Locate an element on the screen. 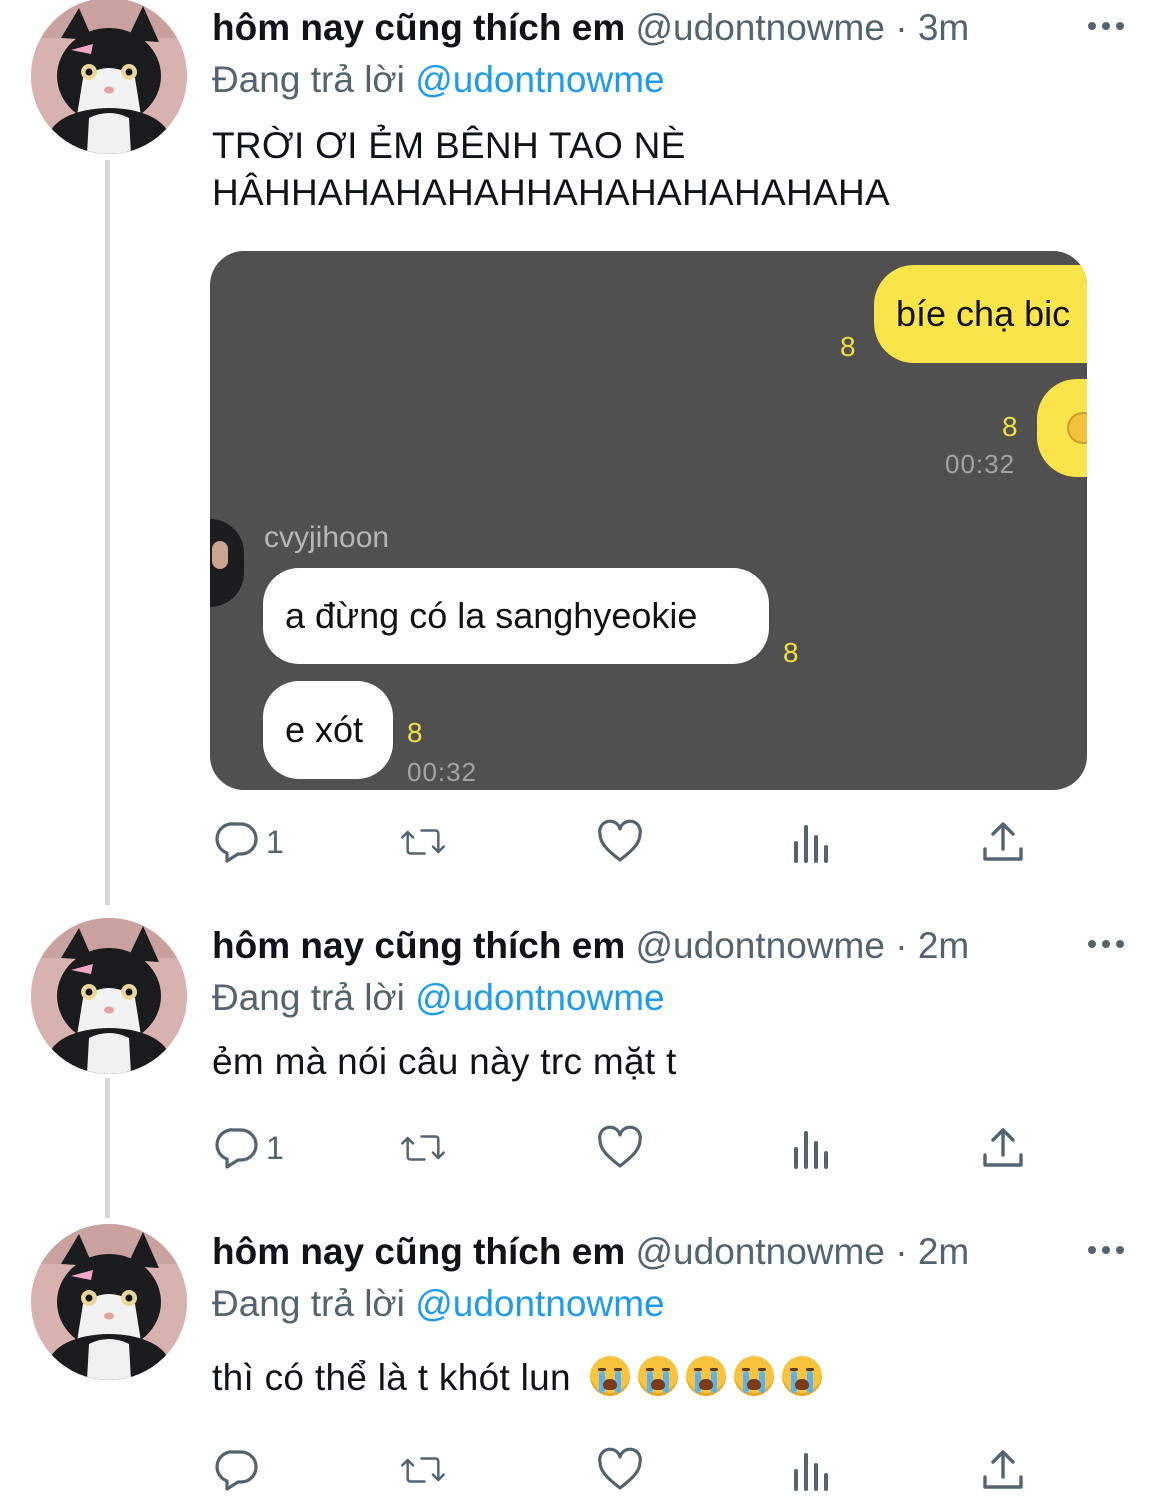 Image resolution: width=1170 pixels, height=1500 pixels. chat-message-text: a đừng có la sanghyeokie is located at coordinates (491, 615).